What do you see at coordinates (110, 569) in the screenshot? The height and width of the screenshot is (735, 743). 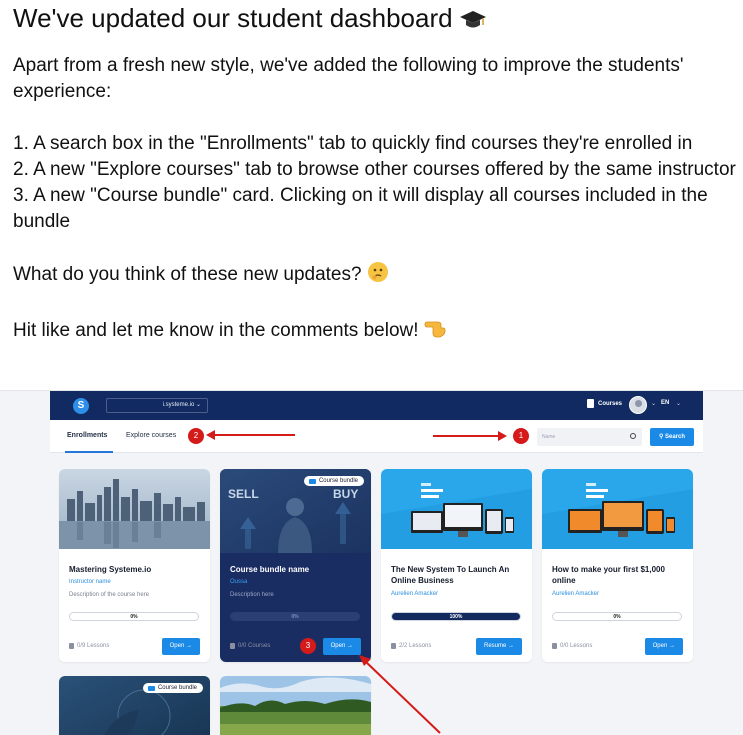 I see `course-title: Mastering Systeme.io` at bounding box center [110, 569].